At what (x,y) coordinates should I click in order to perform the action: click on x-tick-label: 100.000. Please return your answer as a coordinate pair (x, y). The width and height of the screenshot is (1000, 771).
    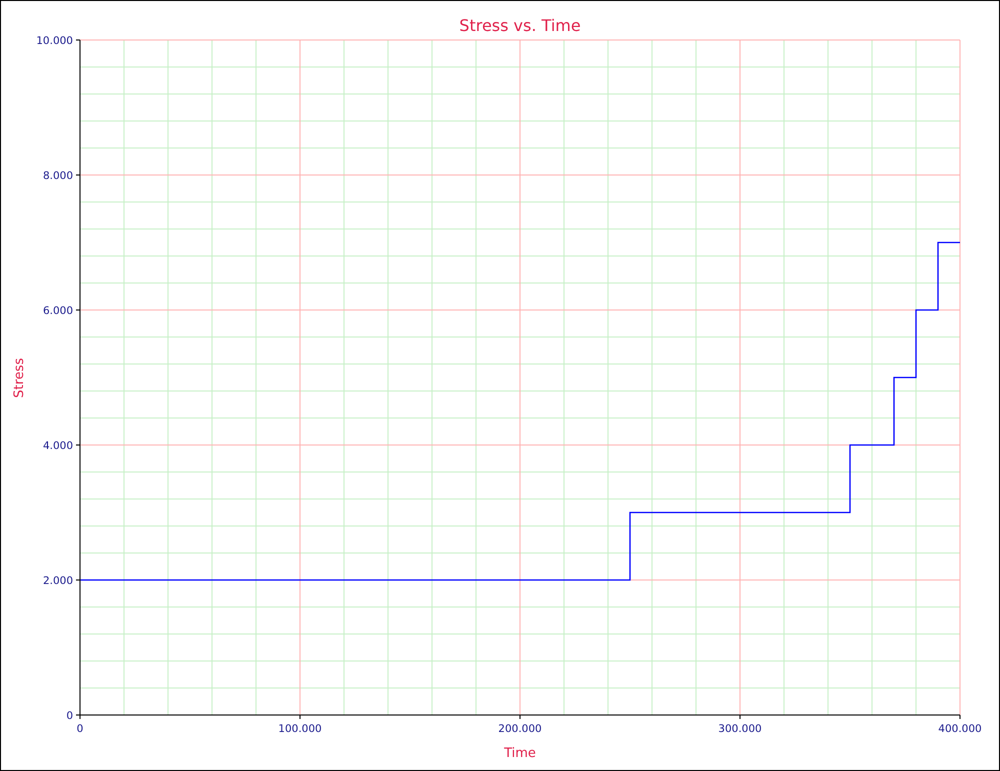
    Looking at the image, I should click on (300, 729).